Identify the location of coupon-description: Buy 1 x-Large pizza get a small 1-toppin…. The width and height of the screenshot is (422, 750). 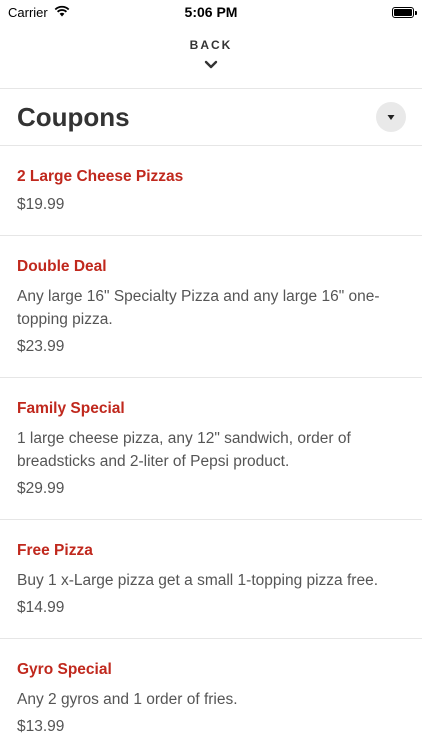
(197, 580).